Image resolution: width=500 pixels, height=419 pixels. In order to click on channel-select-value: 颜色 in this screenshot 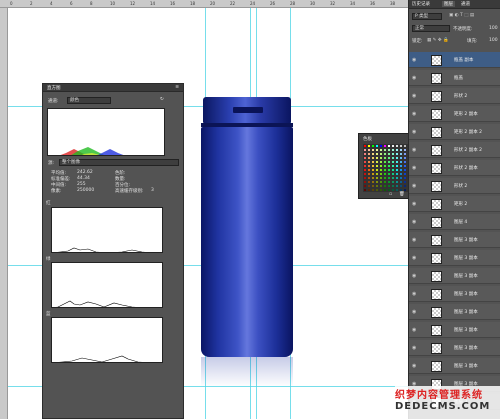, I will do `click(74, 100)`.